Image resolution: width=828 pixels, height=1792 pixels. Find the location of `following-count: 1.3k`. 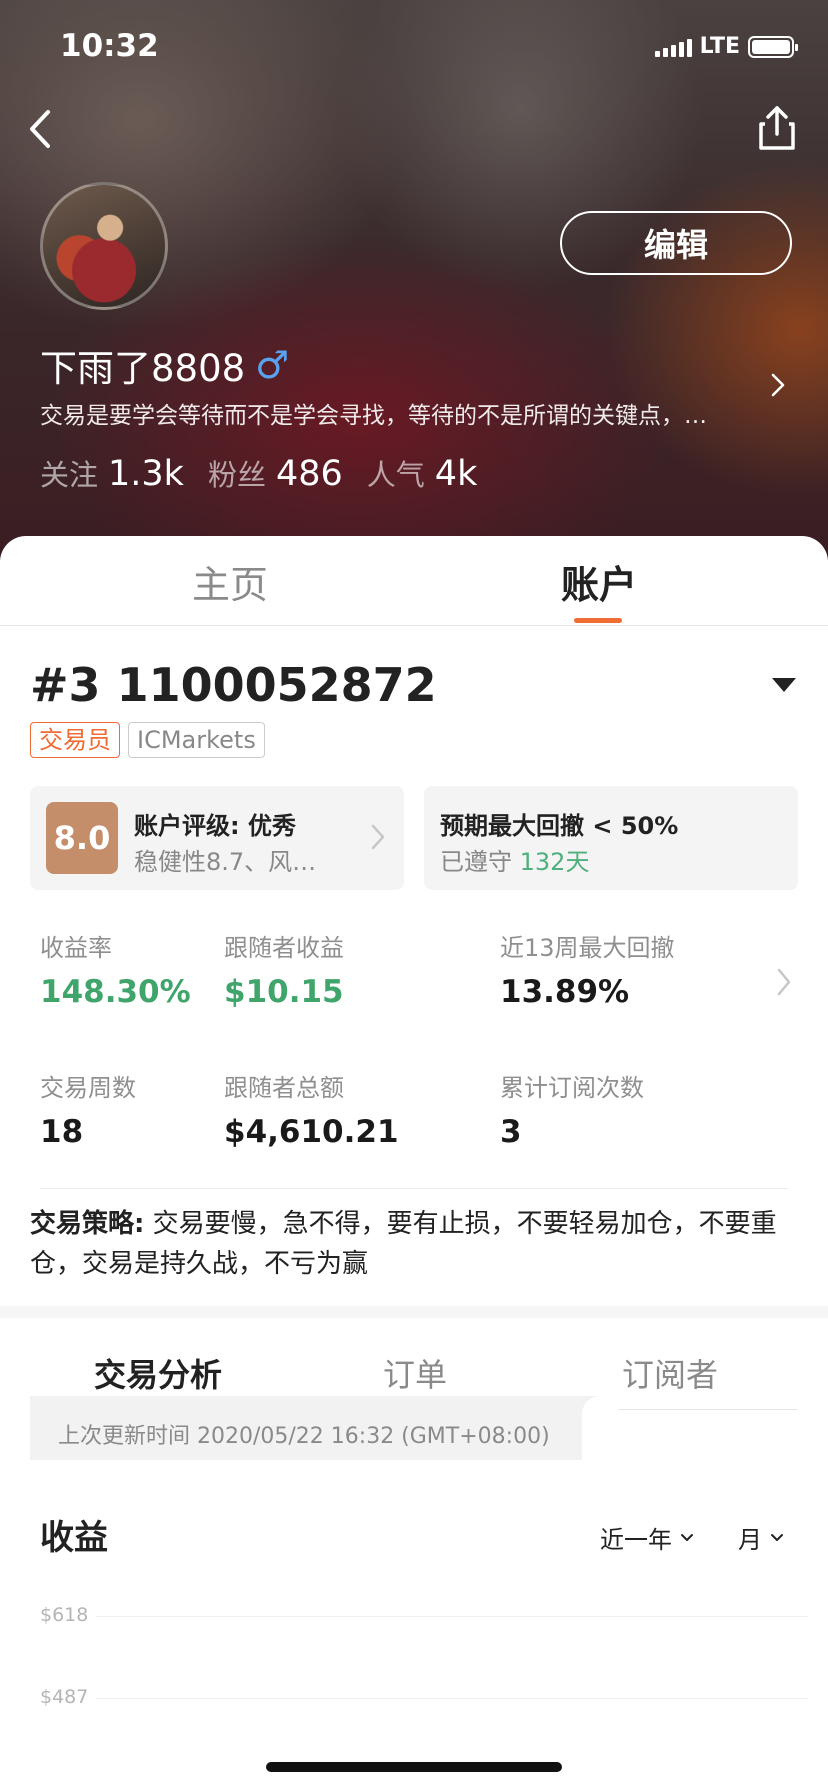

following-count: 1.3k is located at coordinates (146, 474).